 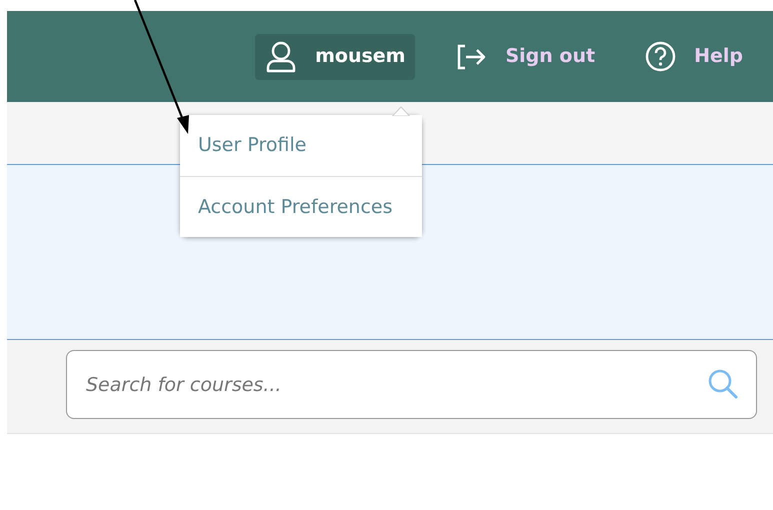 What do you see at coordinates (335, 57) in the screenshot?
I see `user-menu-button: mousem` at bounding box center [335, 57].